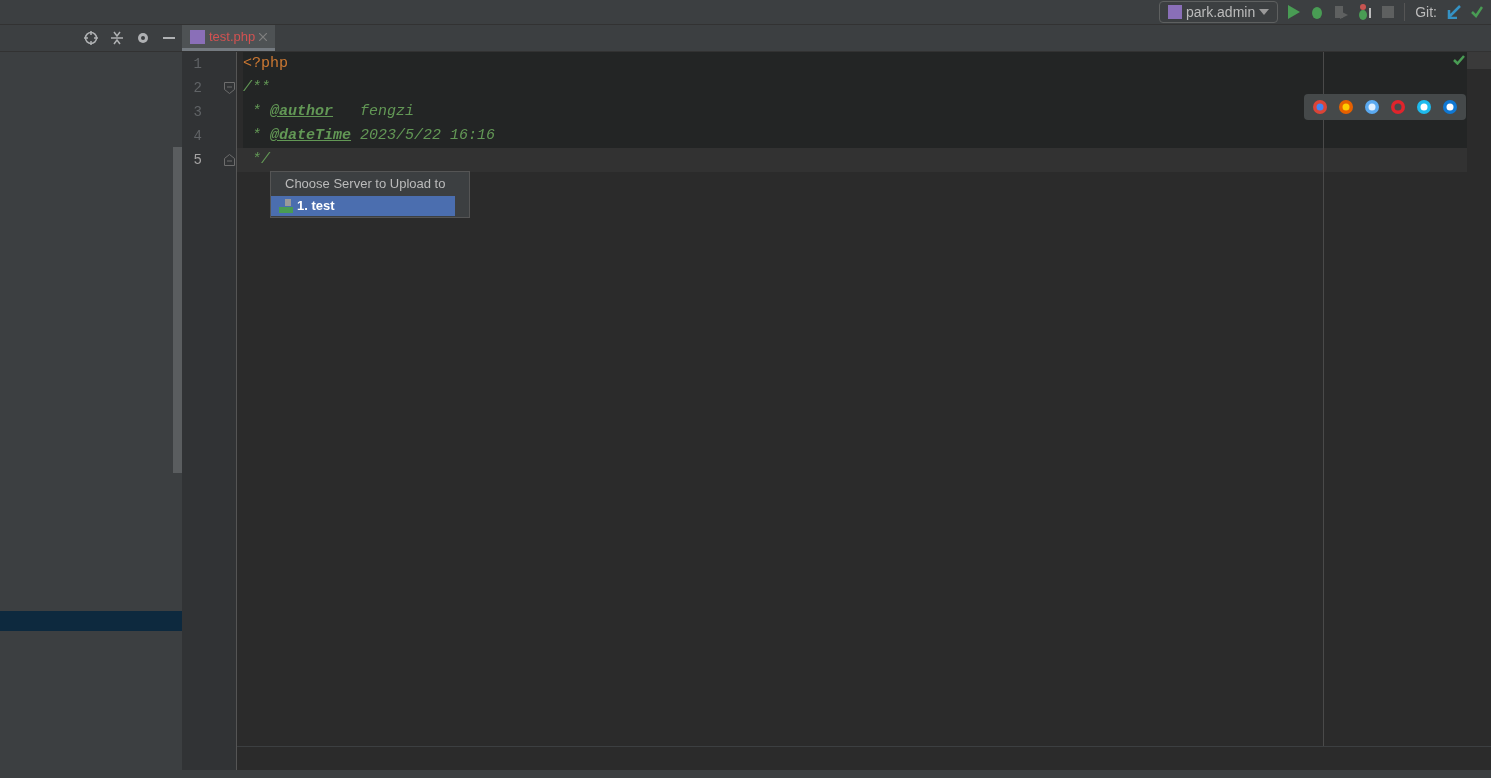 This screenshot has width=1491, height=778. I want to click on run-icon, so click(1294, 12).